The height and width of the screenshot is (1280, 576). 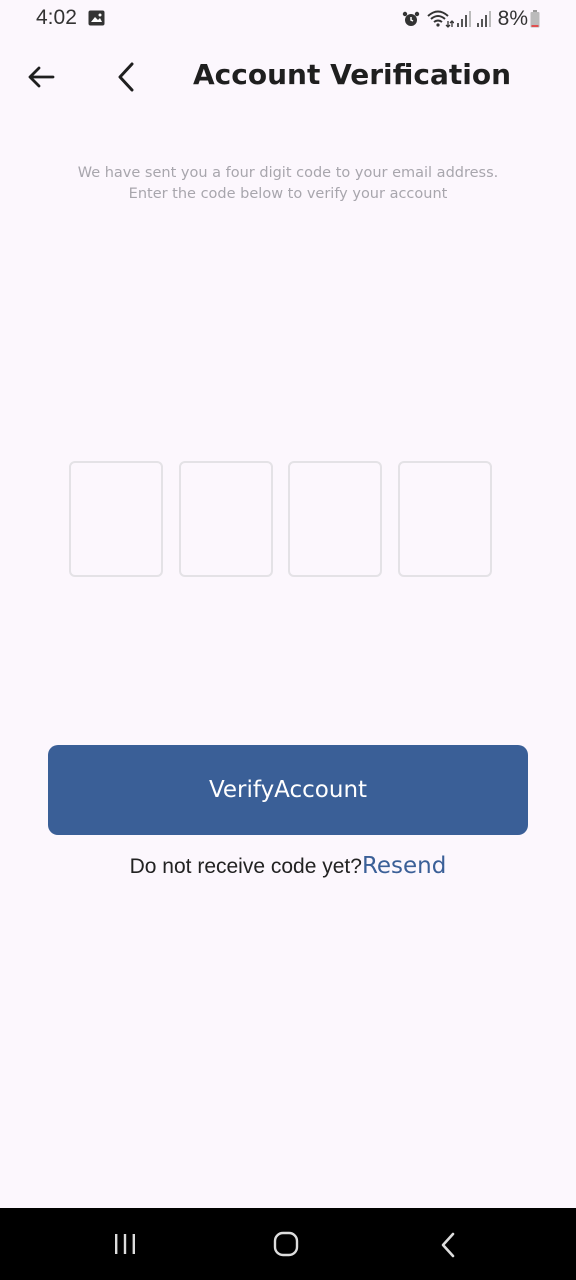 I want to click on recent-apps-icon, so click(x=125, y=1244).